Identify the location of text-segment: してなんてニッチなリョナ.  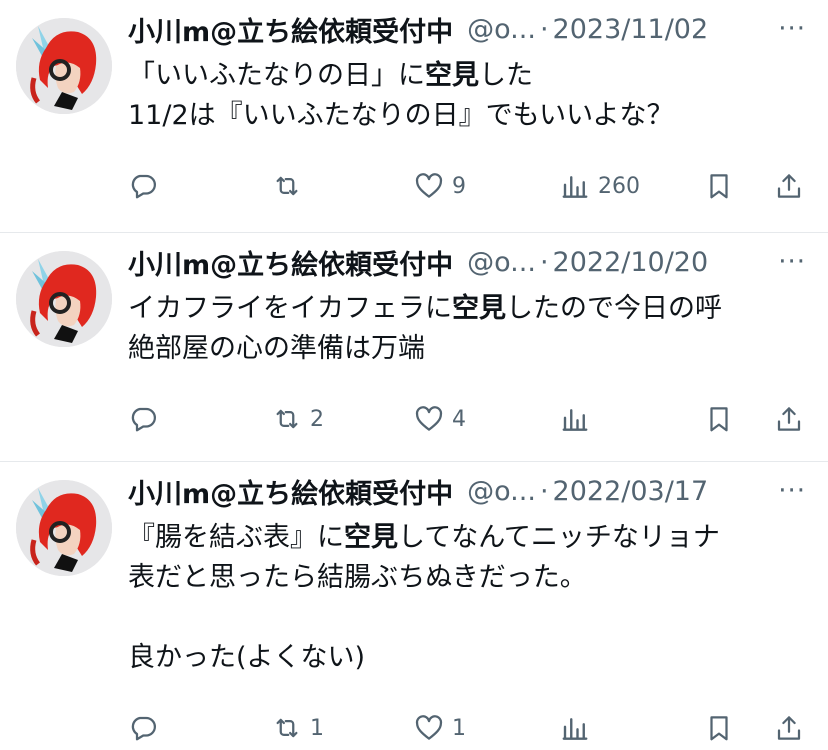
(559, 537).